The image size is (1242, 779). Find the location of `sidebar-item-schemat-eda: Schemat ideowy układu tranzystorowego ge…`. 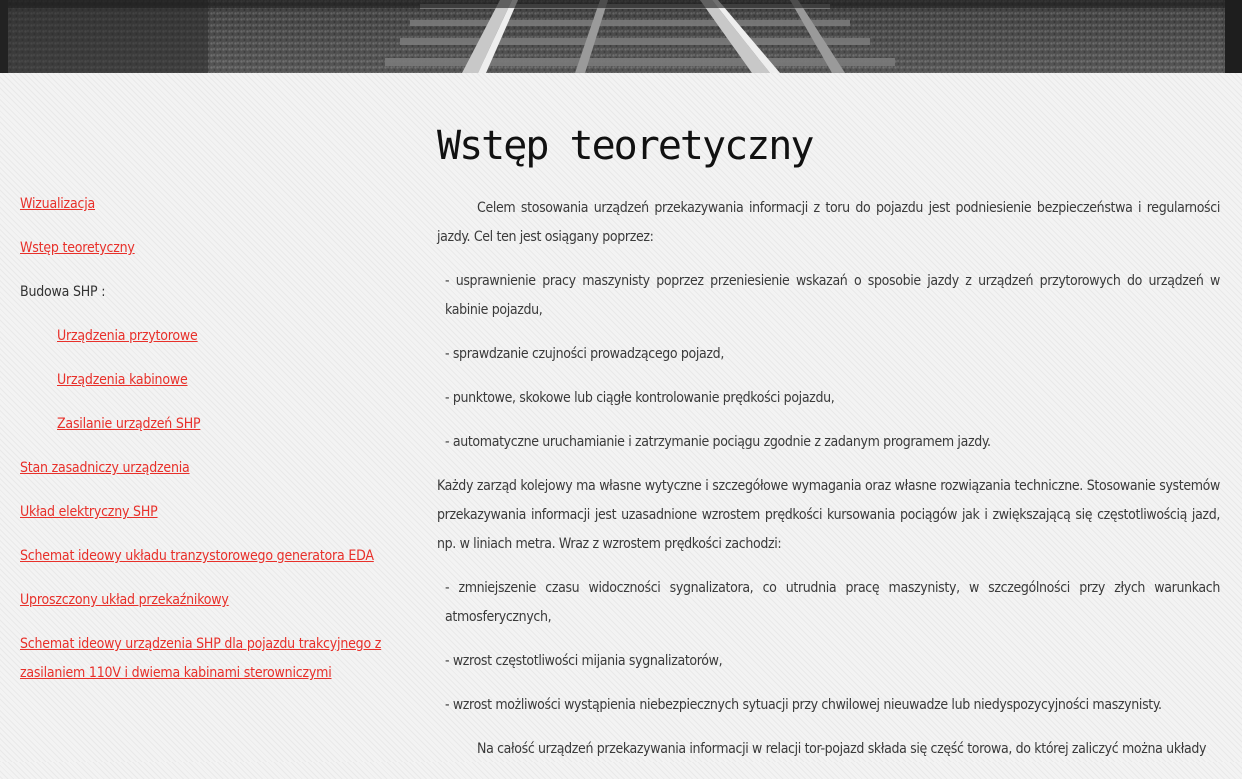

sidebar-item-schemat-eda: Schemat ideowy układu tranzystorowego ge… is located at coordinates (210, 556).